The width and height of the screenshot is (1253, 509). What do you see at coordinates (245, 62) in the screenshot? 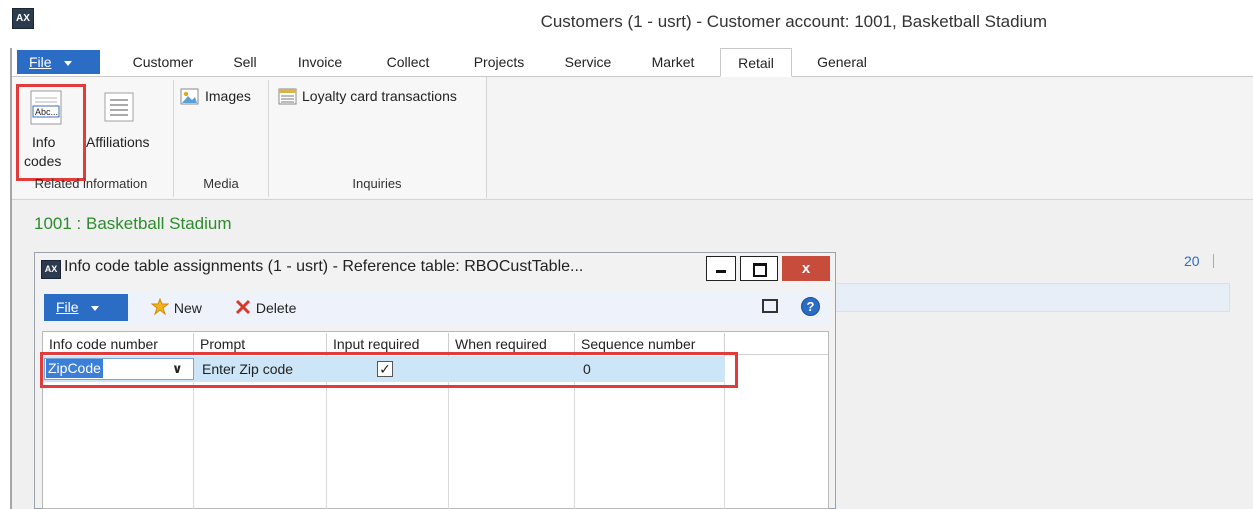
I see `tab-sell: Sell` at bounding box center [245, 62].